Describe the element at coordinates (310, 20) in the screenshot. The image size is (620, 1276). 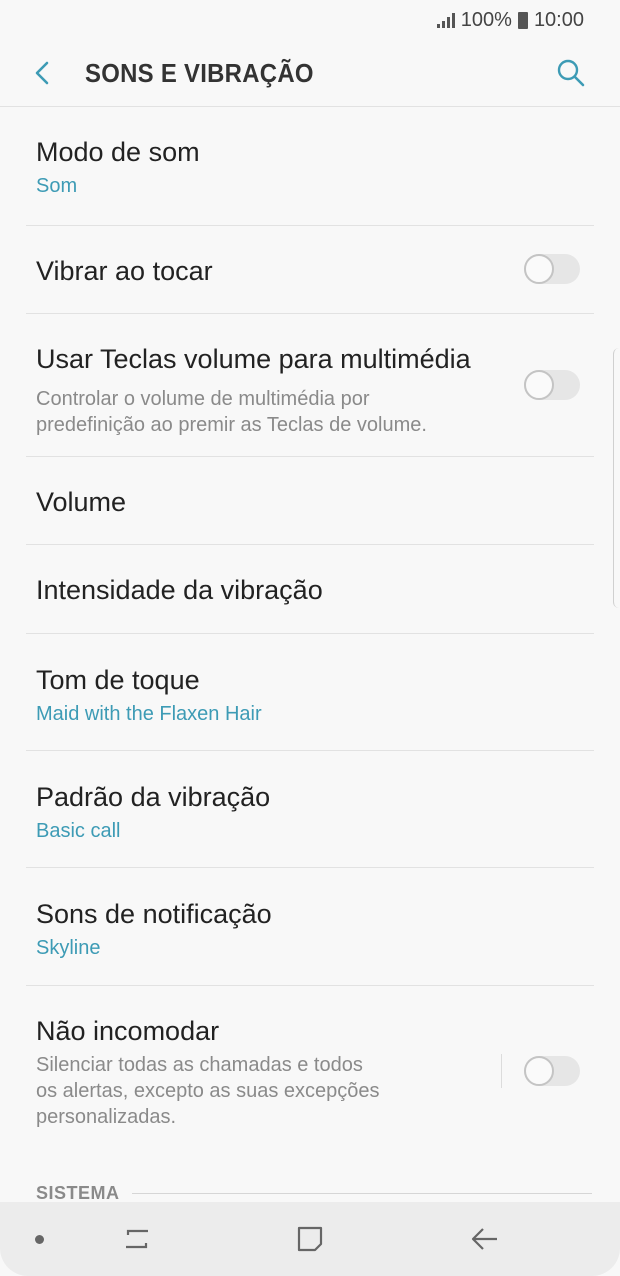
I see `status-bar: 100% 10:00` at that location.